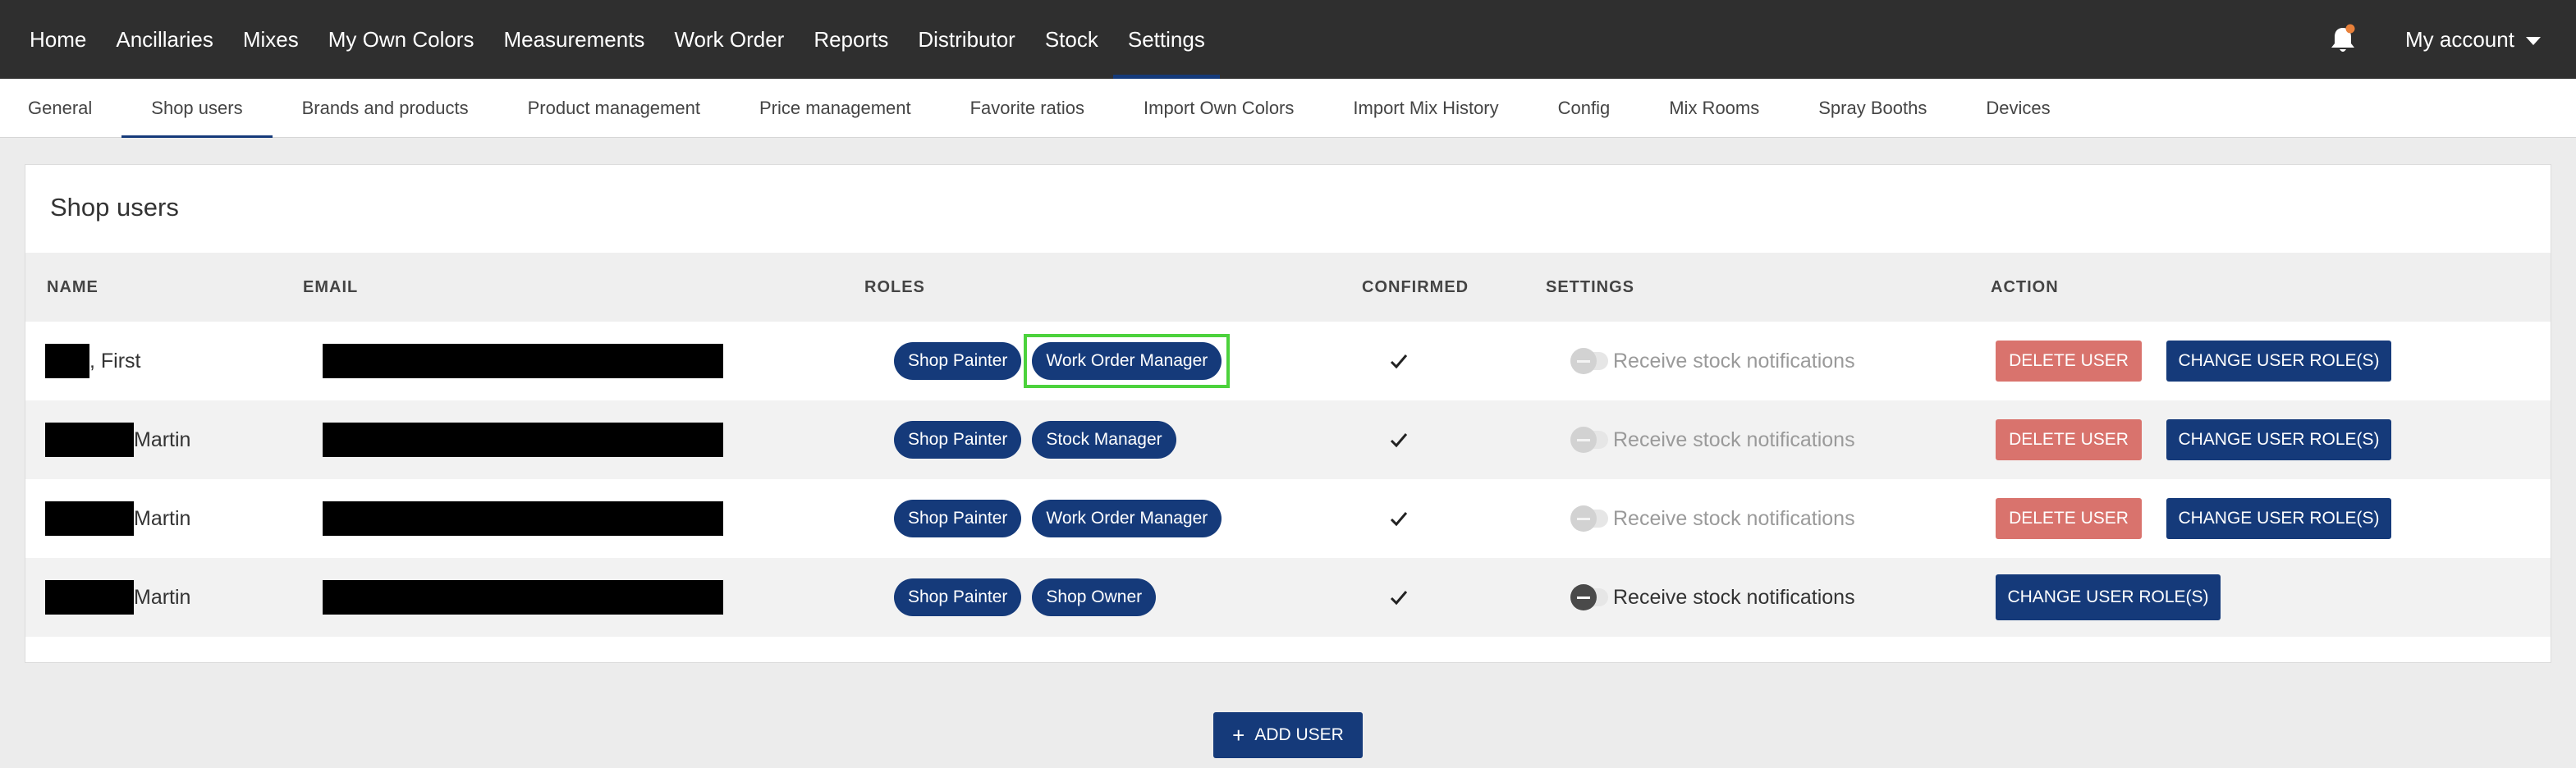 The height and width of the screenshot is (768, 2576). I want to click on redacted-last-name, so click(67, 361).